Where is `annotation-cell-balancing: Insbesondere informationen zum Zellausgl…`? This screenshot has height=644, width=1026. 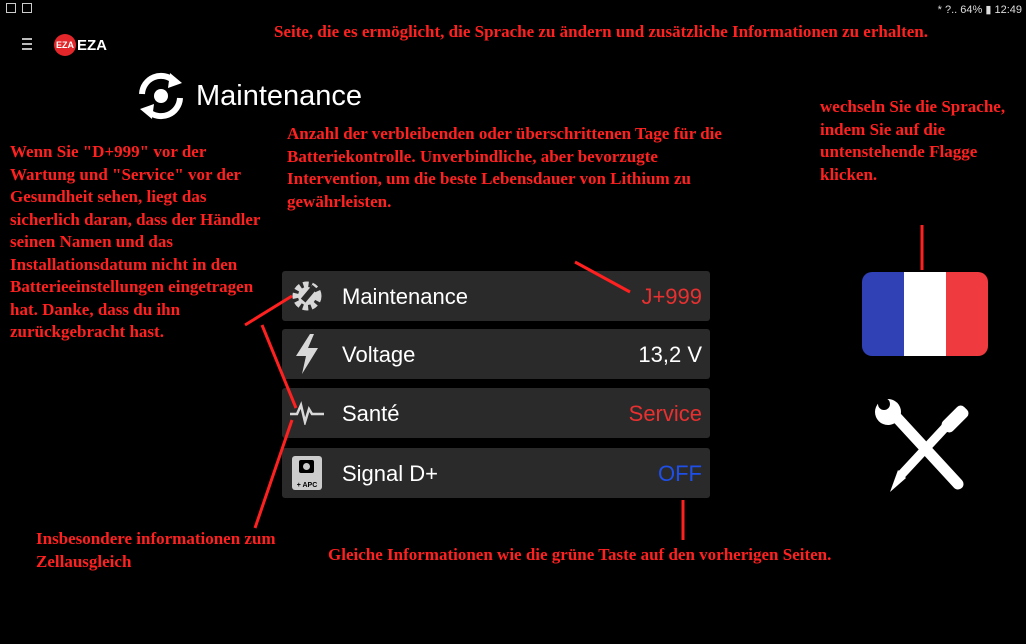
annotation-cell-balancing: Insbesondere informationen zum Zellausgl… is located at coordinates (156, 550).